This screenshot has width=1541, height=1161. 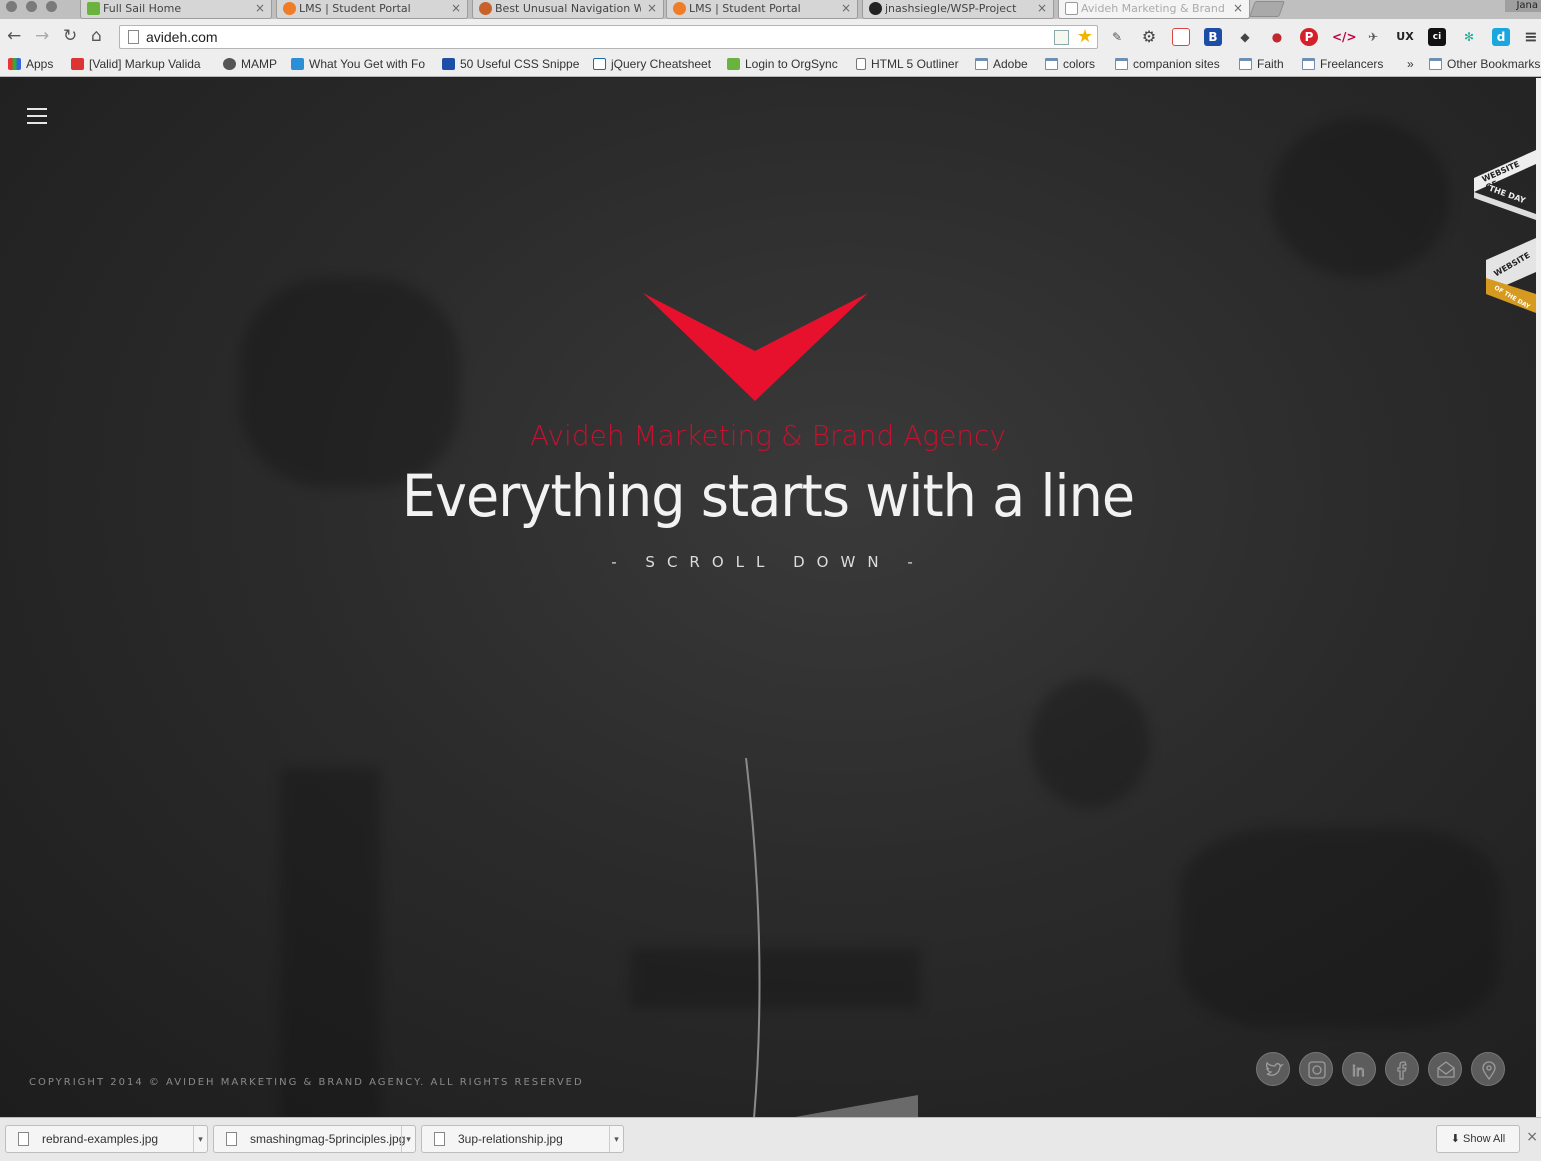 What do you see at coordinates (1213, 37) in the screenshot?
I see `b-extension-icon: B` at bounding box center [1213, 37].